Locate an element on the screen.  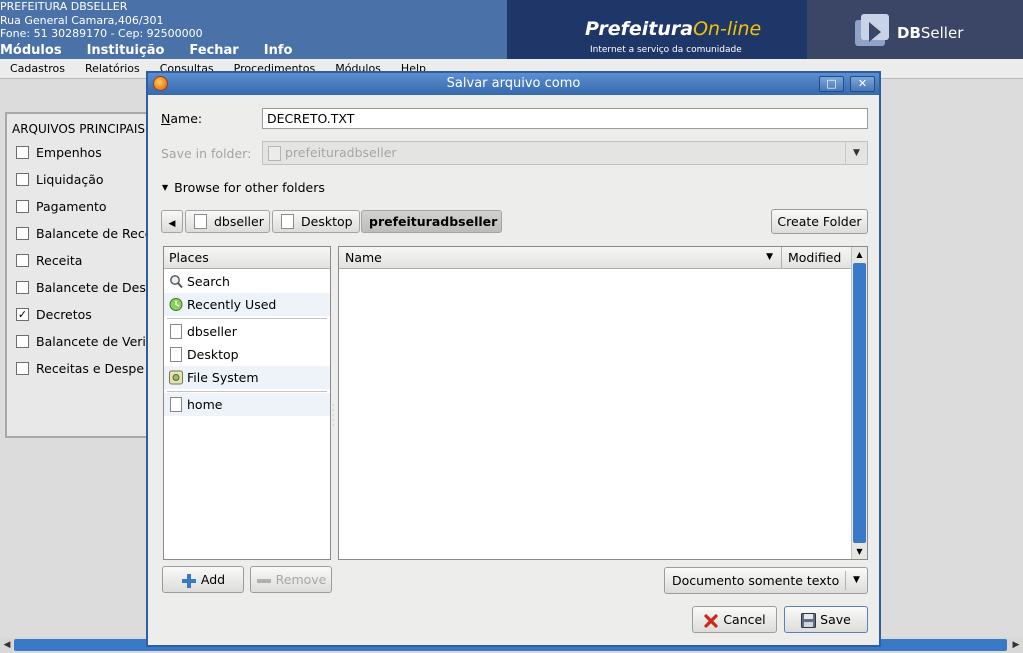
file-option-decretos: ✓ Decretos is located at coordinates (54, 314).